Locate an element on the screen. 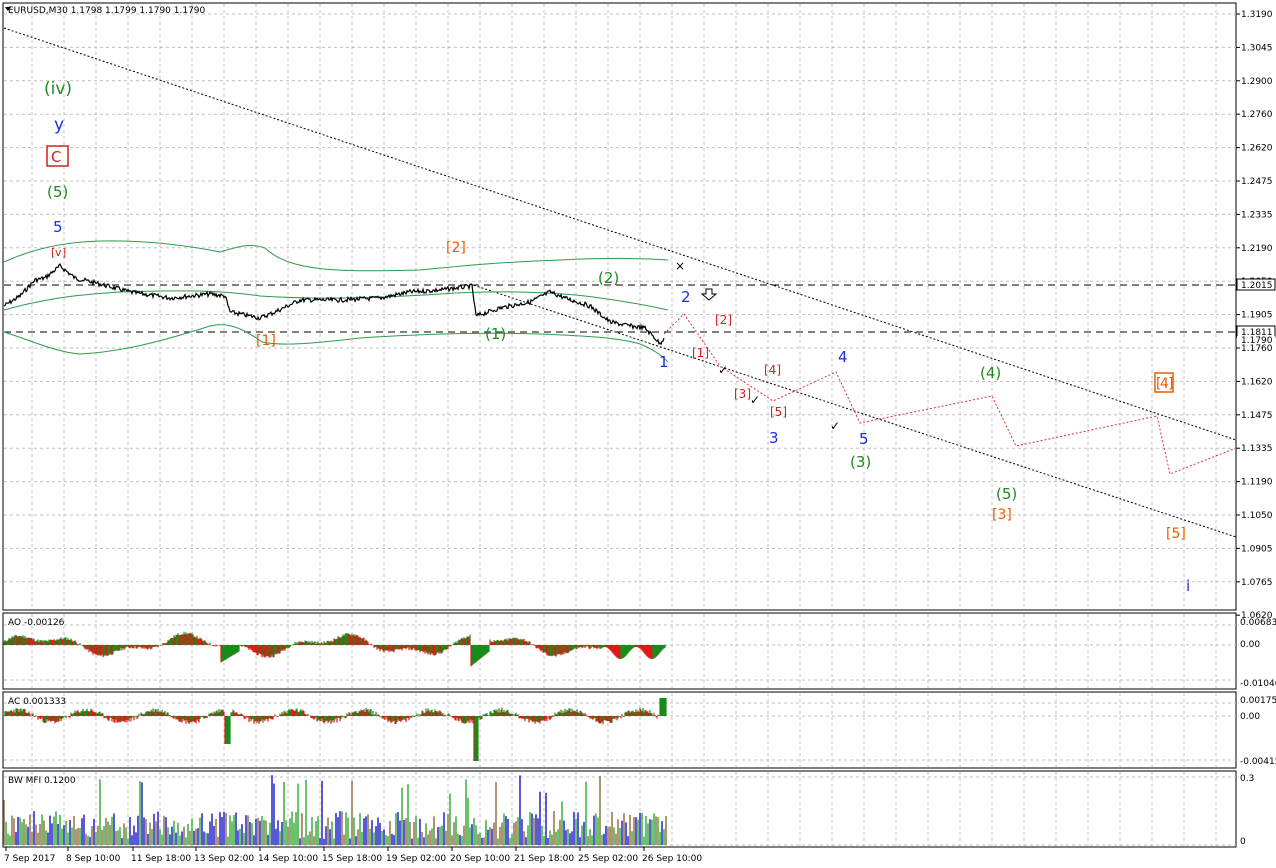 This screenshot has width=1276, height=868. wave-label: (1) is located at coordinates (495, 334).